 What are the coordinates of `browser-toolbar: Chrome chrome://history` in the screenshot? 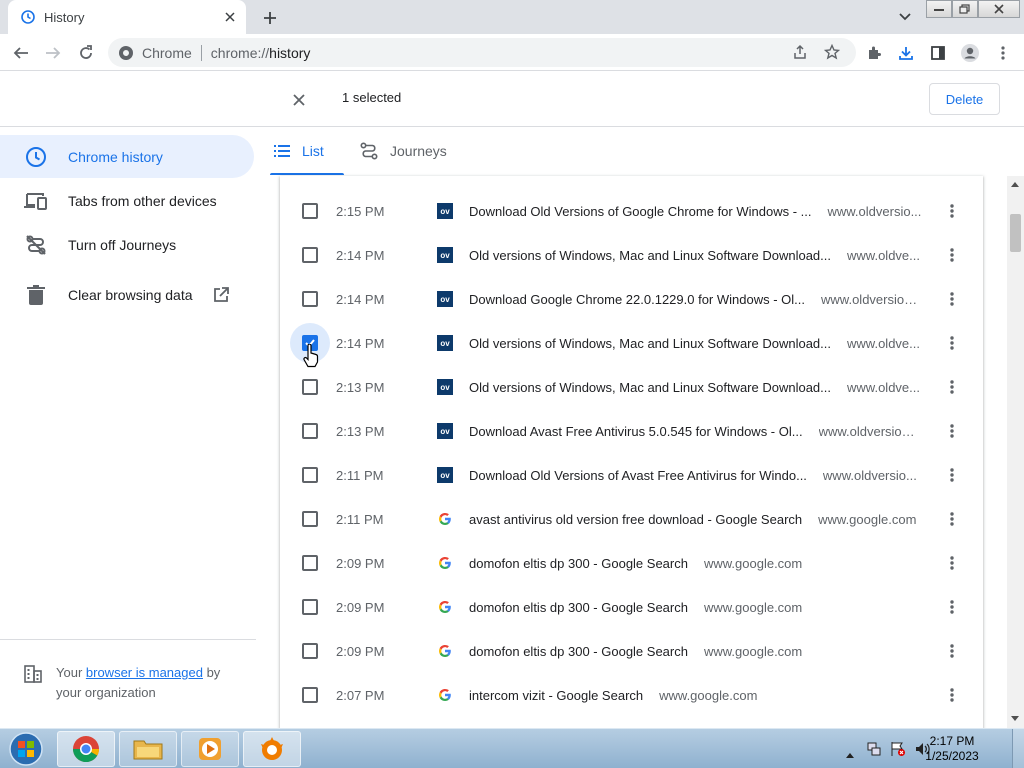 It's located at (512, 52).